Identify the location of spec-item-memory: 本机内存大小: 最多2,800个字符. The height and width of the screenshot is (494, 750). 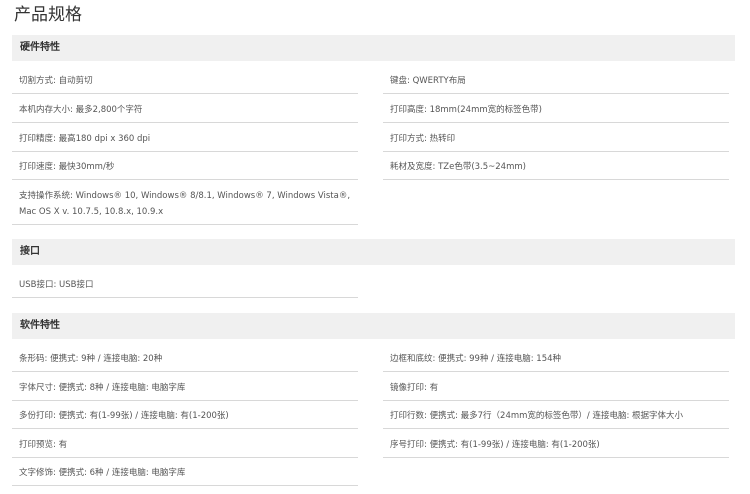
(185, 112).